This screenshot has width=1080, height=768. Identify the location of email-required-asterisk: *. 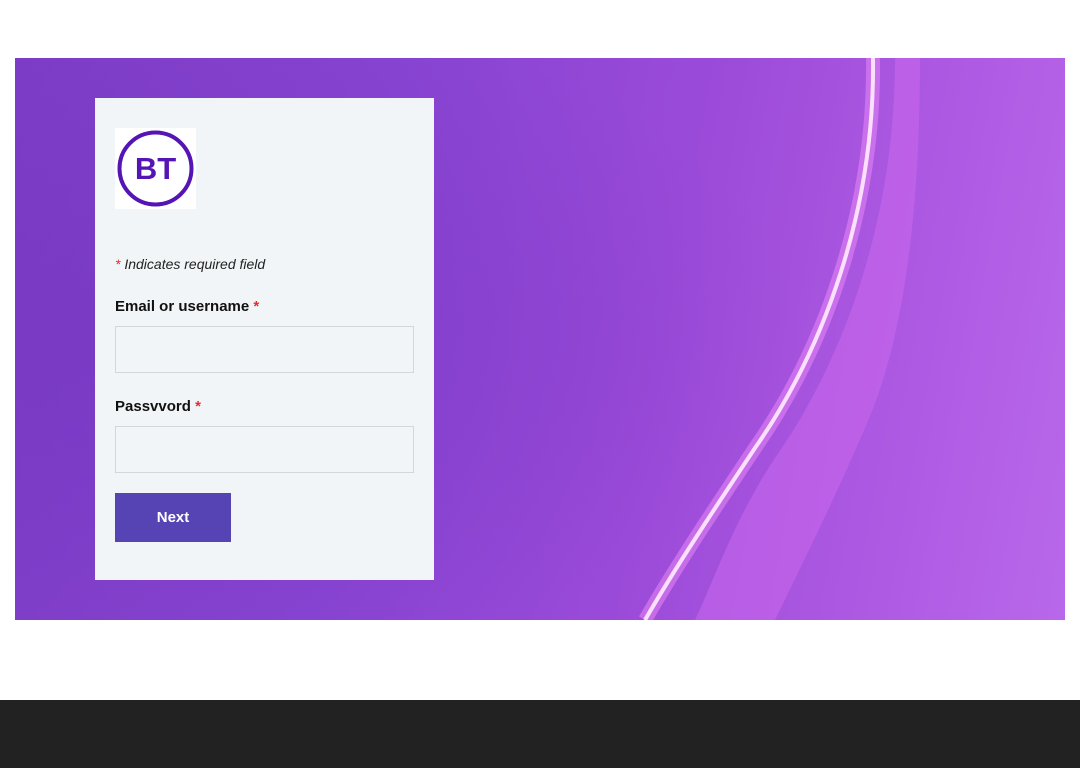
(256, 306).